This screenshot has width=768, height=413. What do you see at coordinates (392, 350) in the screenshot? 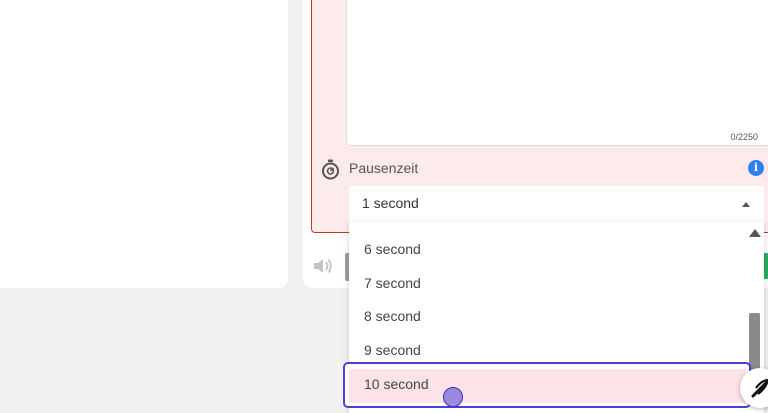
I see `dropdown-option: 9 second` at bounding box center [392, 350].